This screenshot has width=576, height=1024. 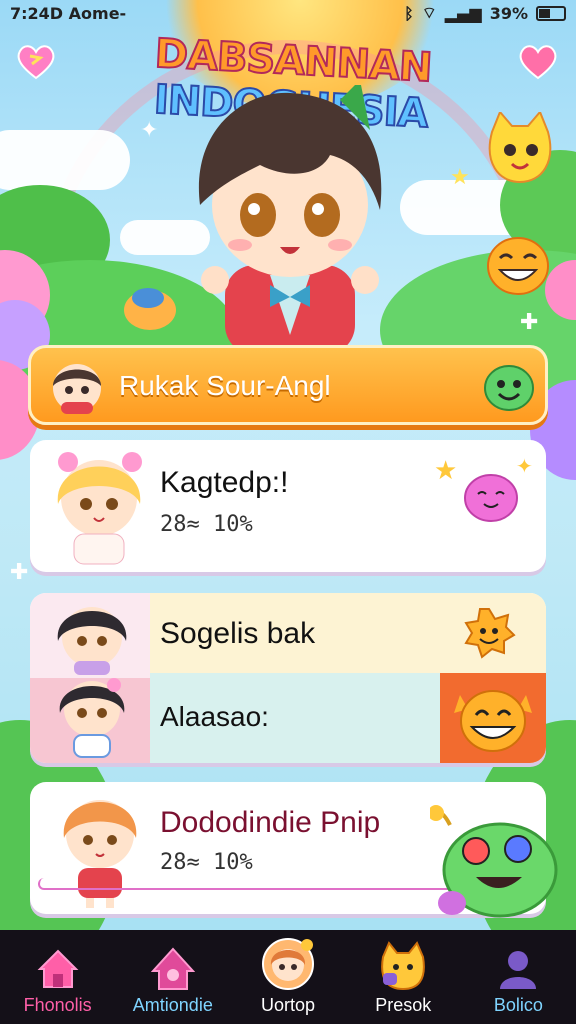 What do you see at coordinates (100, 854) in the screenshot?
I see `orange-hair-chibi-avatar` at bounding box center [100, 854].